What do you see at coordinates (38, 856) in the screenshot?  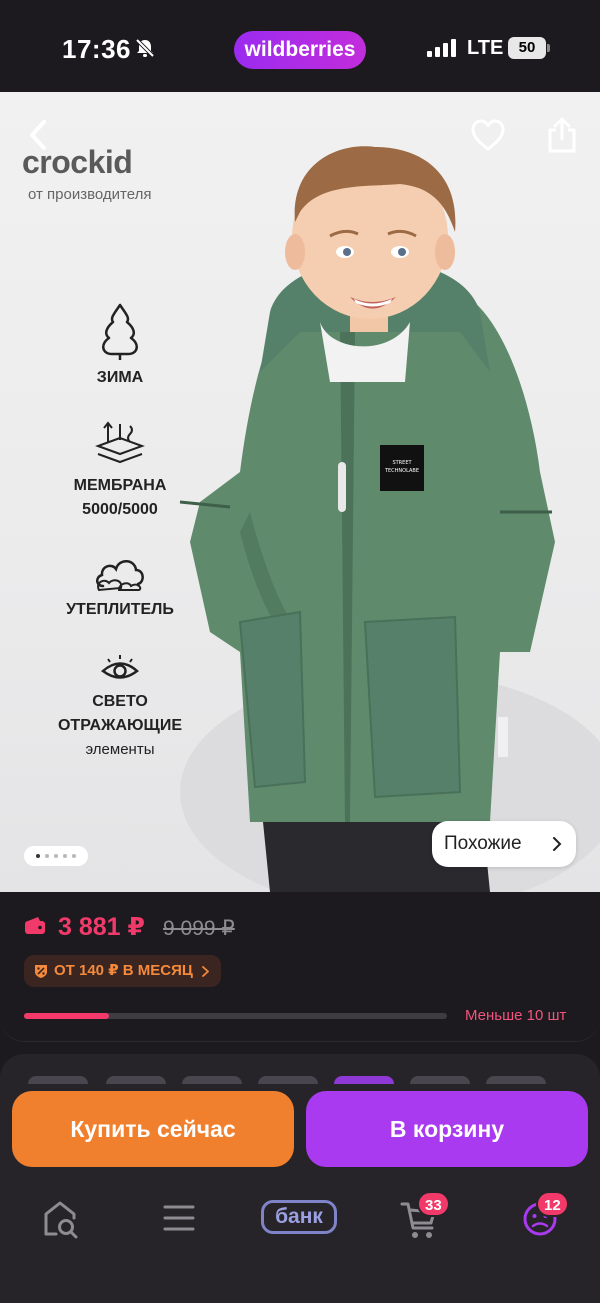 I see `gallery-dot-active` at bounding box center [38, 856].